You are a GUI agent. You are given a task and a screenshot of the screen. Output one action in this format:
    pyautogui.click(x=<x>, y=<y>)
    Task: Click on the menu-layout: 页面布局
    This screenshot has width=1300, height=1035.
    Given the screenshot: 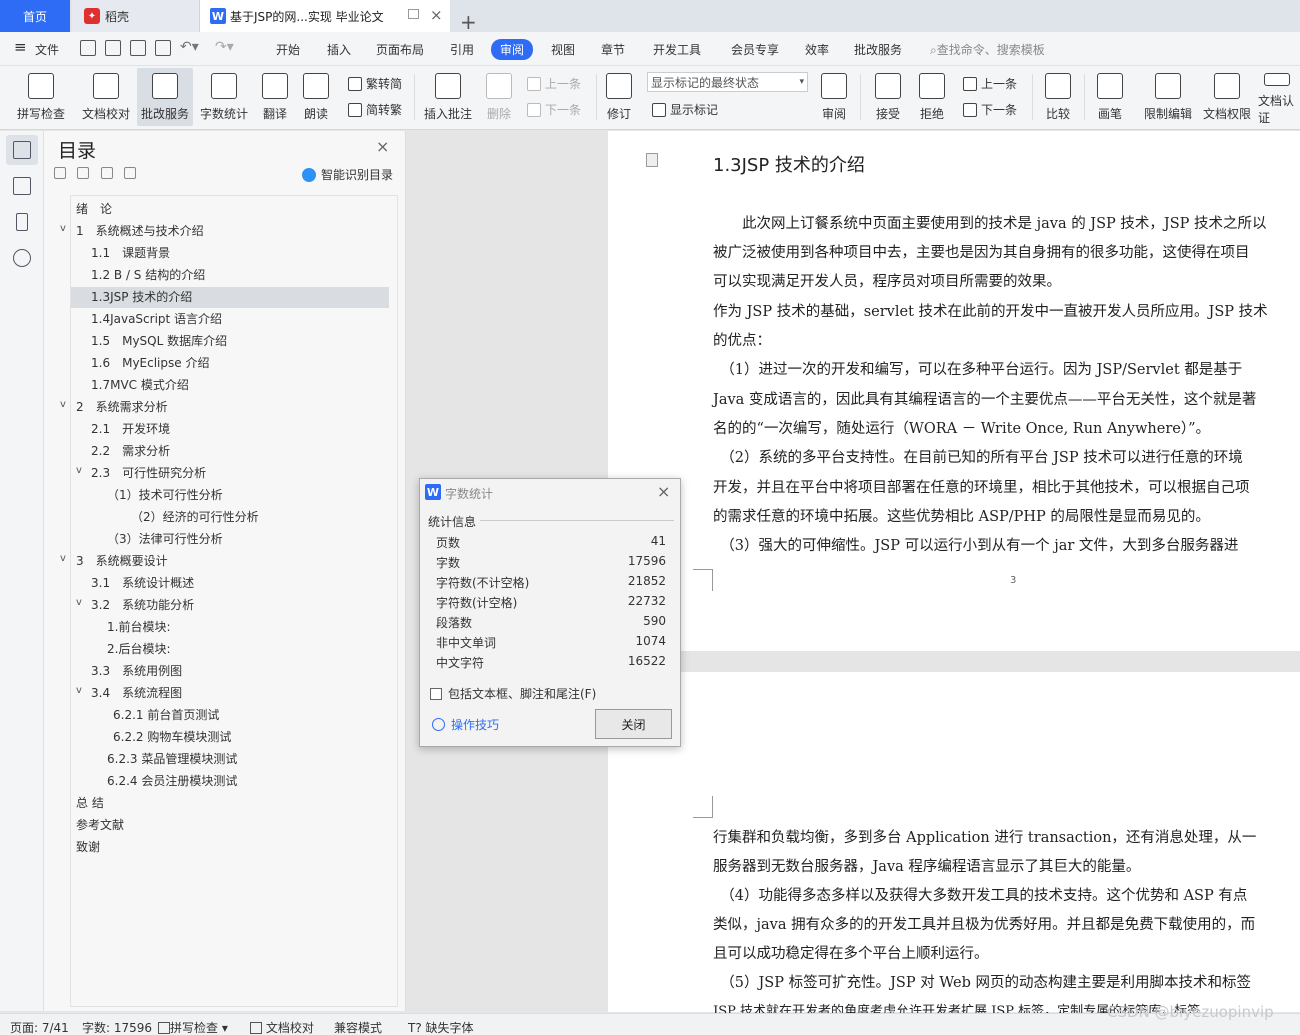 What is the action you would take?
    pyautogui.click(x=400, y=49)
    